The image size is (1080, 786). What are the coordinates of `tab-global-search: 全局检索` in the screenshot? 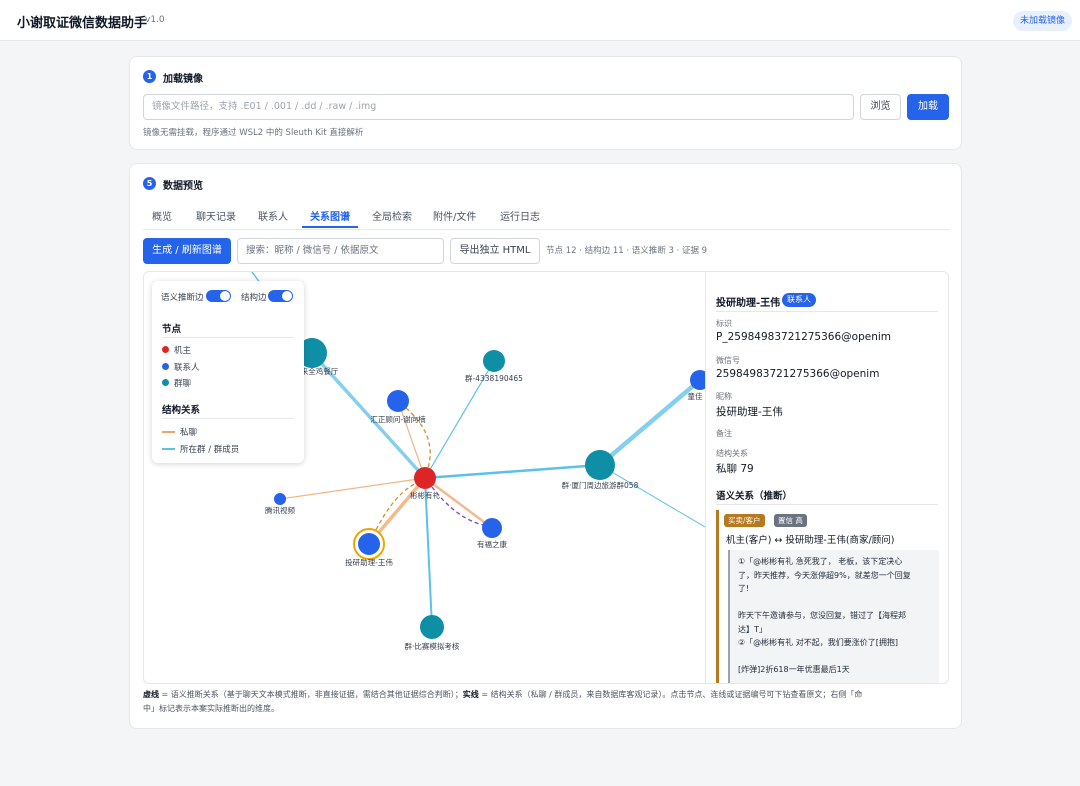 It's located at (392, 215).